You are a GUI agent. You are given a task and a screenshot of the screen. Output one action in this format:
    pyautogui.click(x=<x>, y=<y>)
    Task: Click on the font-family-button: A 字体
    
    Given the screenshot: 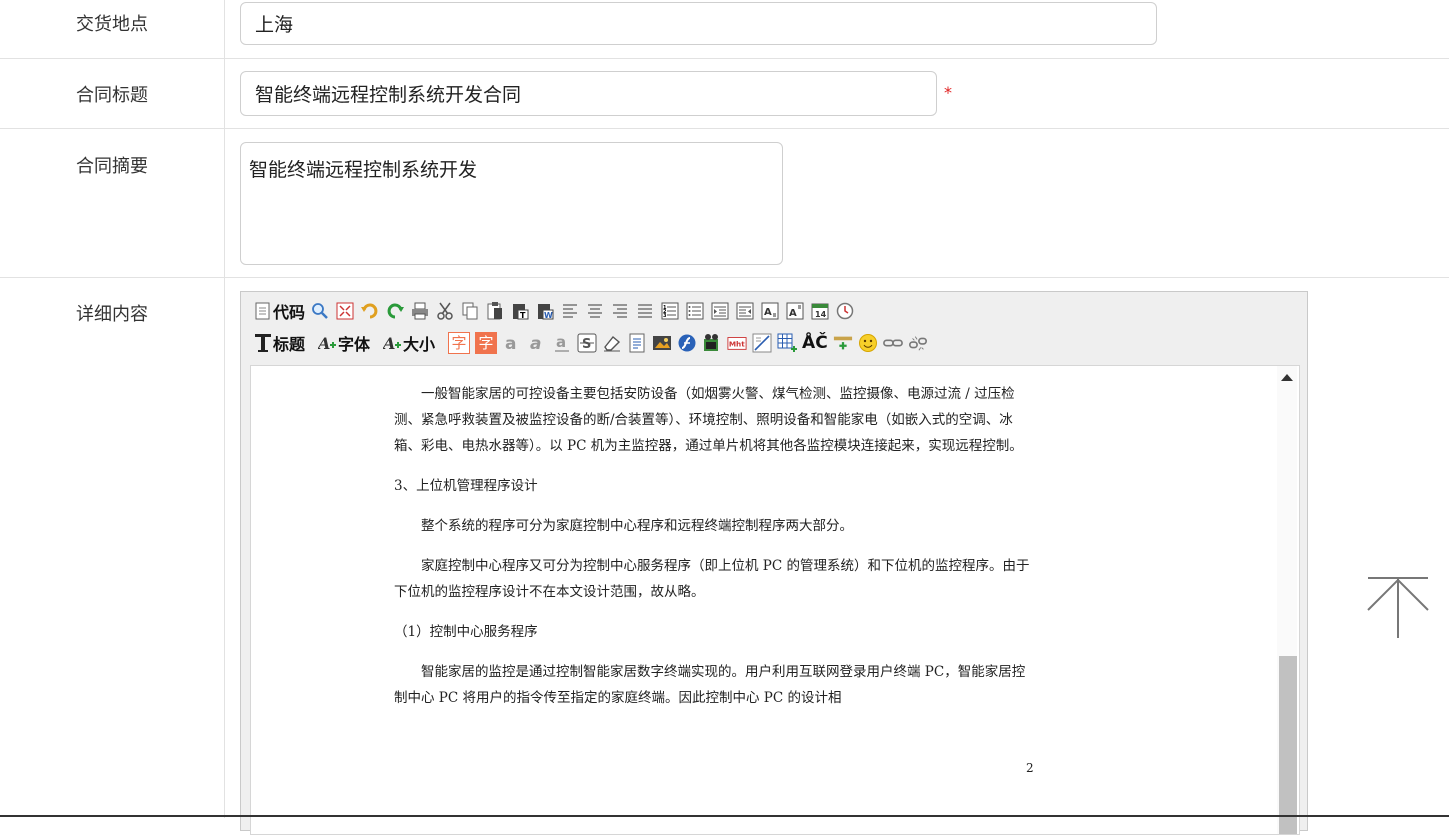 What is the action you would take?
    pyautogui.click(x=344, y=343)
    